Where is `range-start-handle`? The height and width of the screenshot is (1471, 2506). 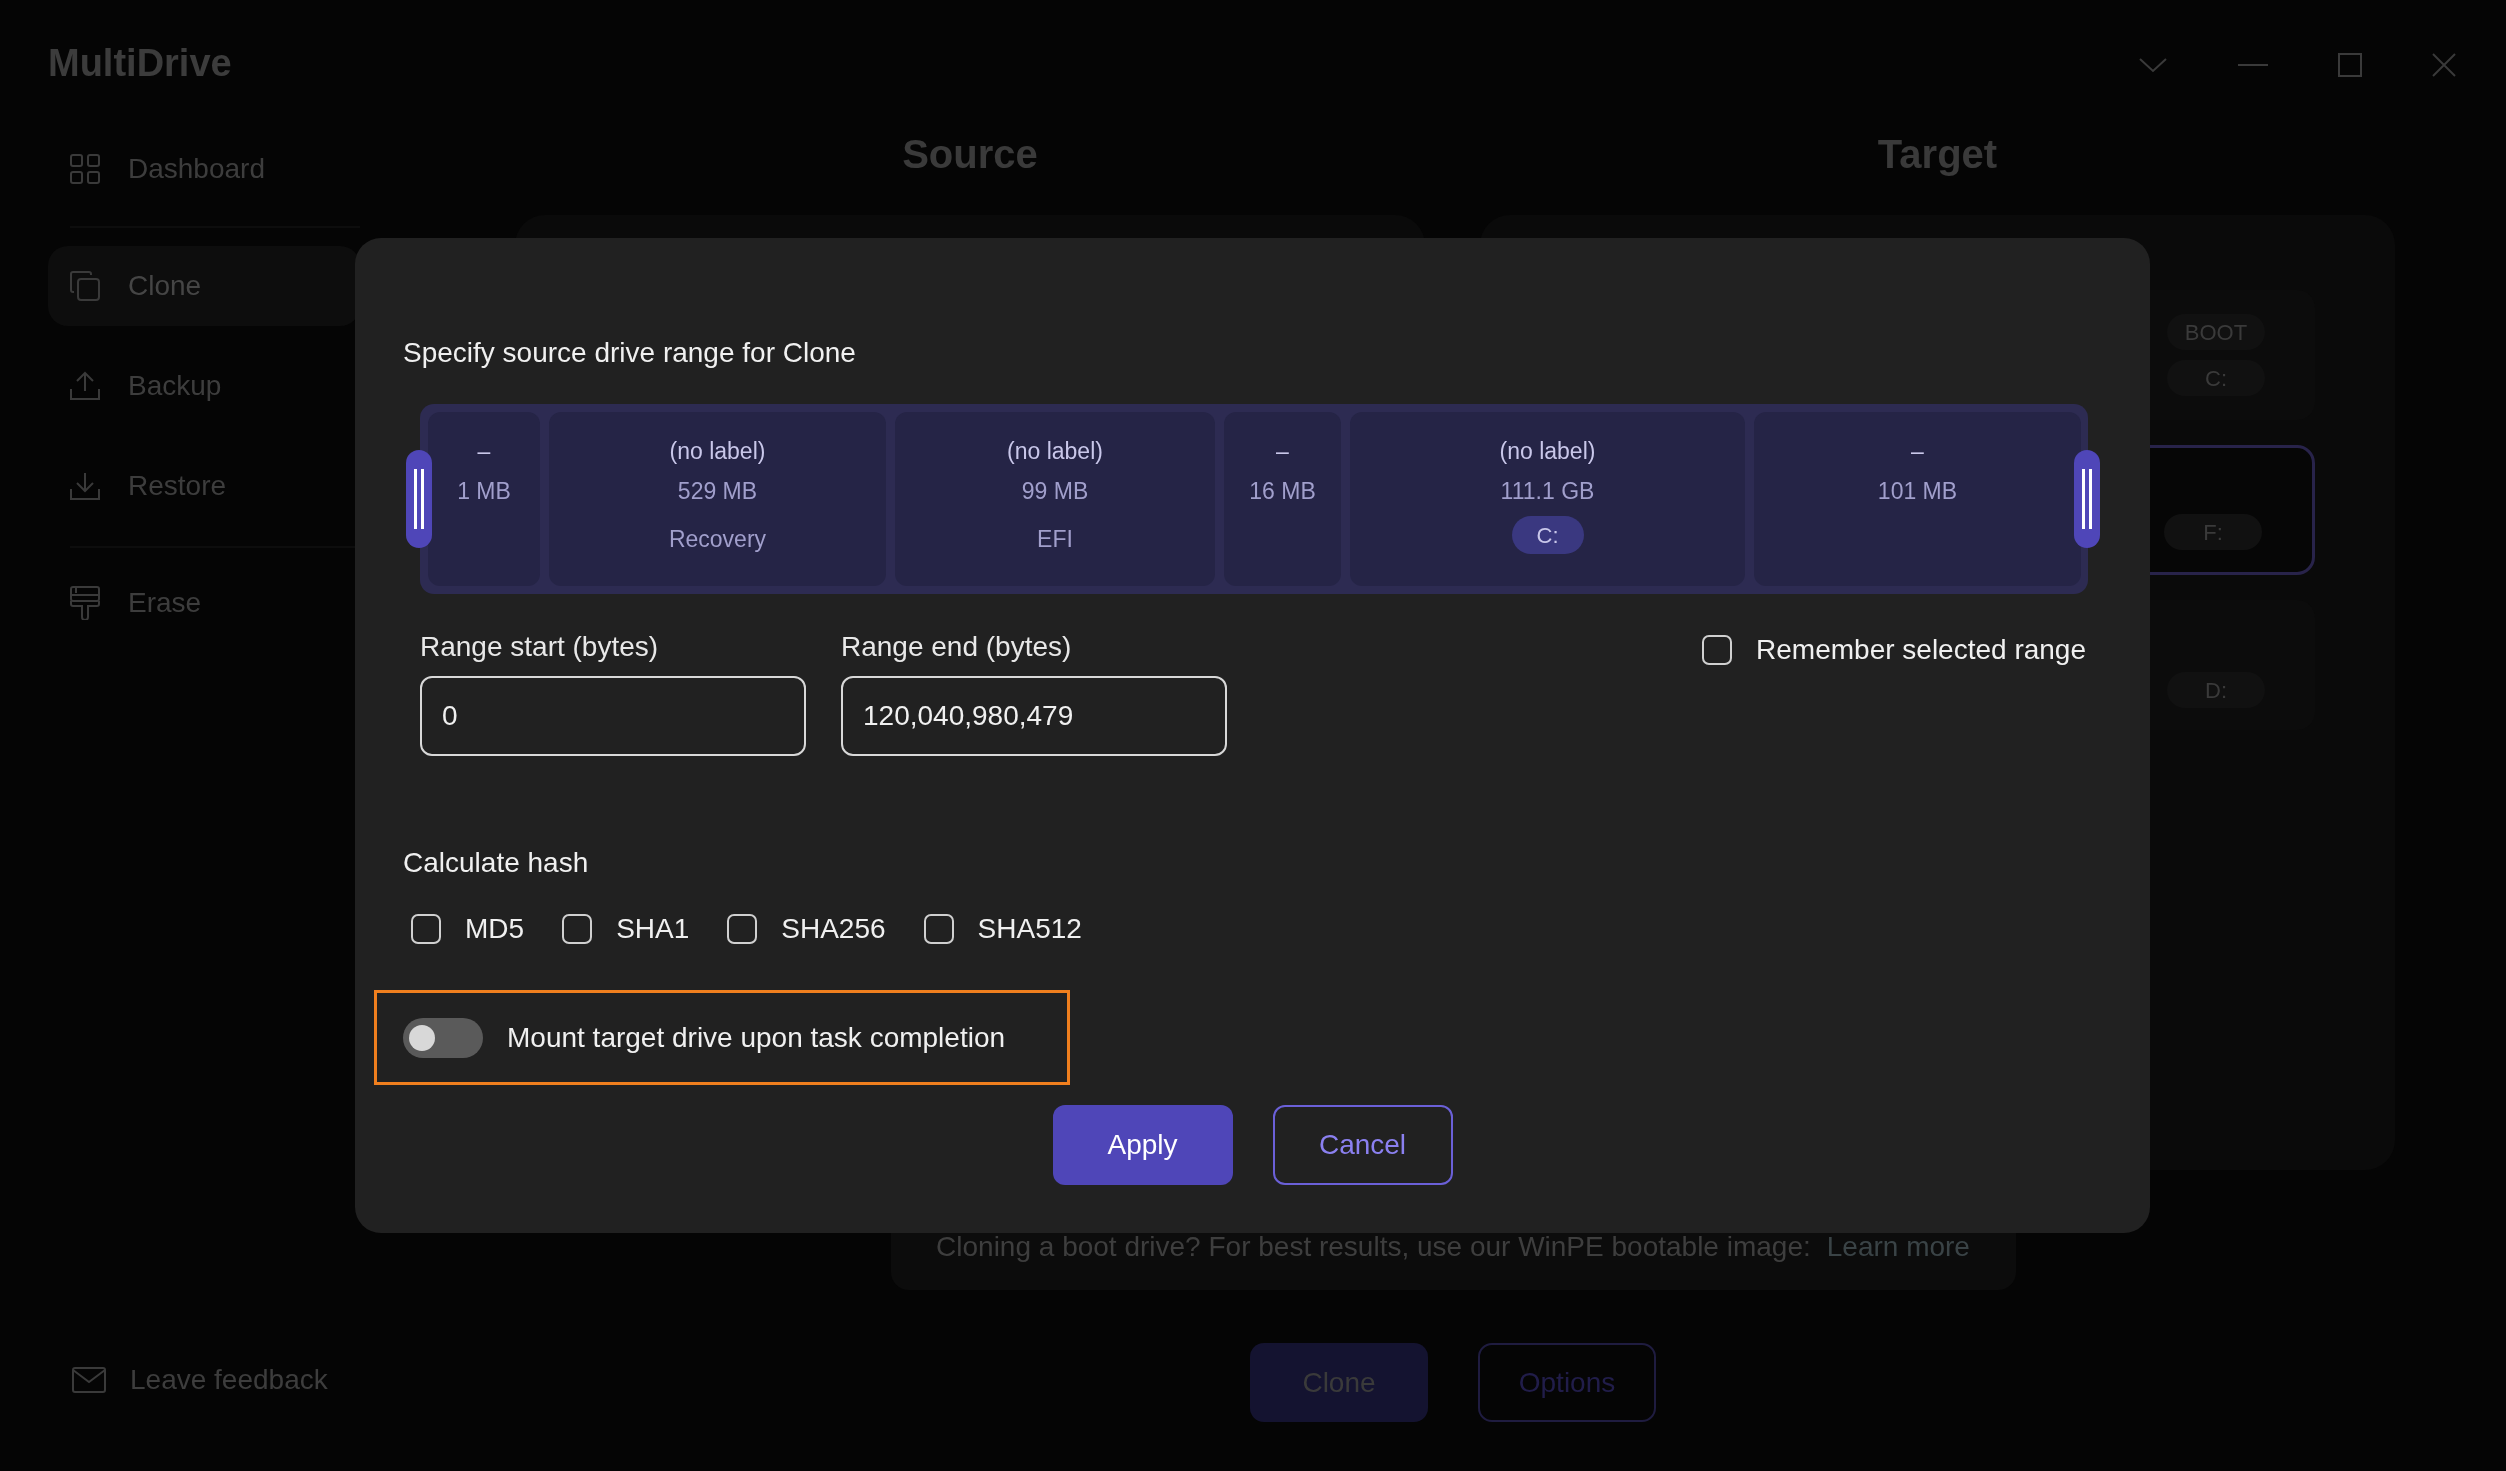
range-start-handle is located at coordinates (419, 499).